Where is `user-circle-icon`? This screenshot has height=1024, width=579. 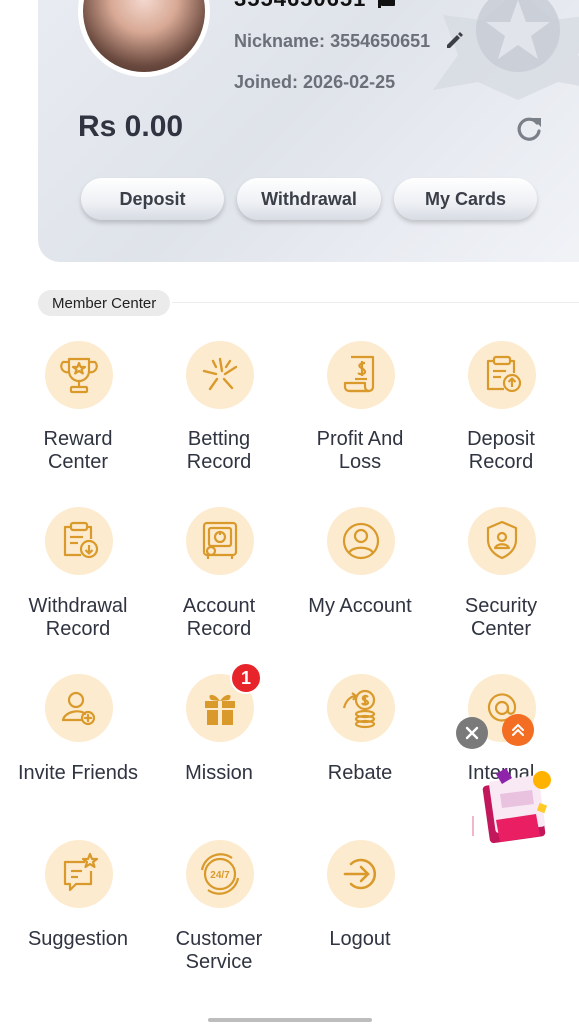
user-circle-icon is located at coordinates (361, 541).